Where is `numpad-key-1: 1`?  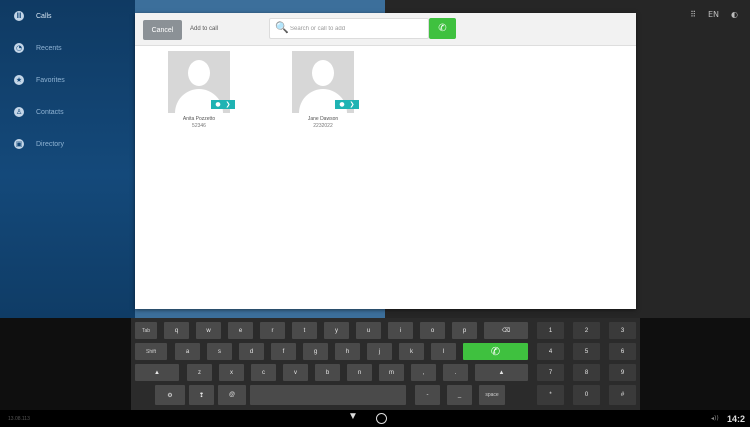 numpad-key-1: 1 is located at coordinates (550, 330).